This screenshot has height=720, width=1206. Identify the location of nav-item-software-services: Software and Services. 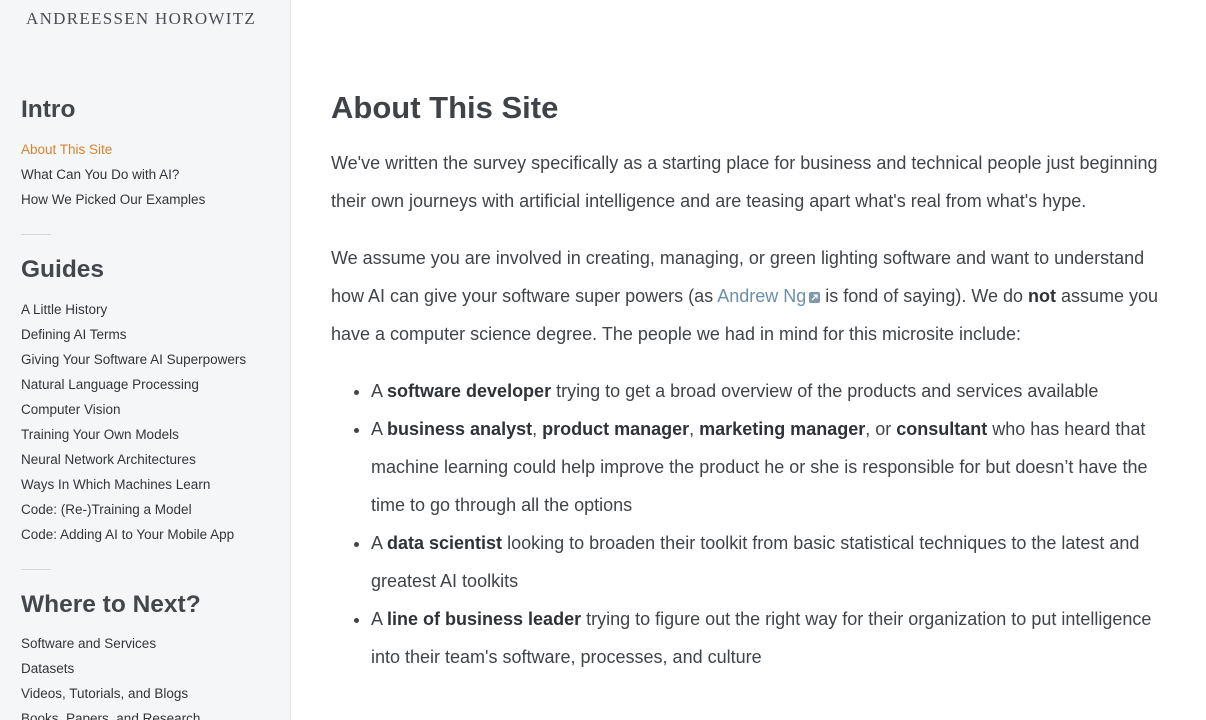
(111, 643).